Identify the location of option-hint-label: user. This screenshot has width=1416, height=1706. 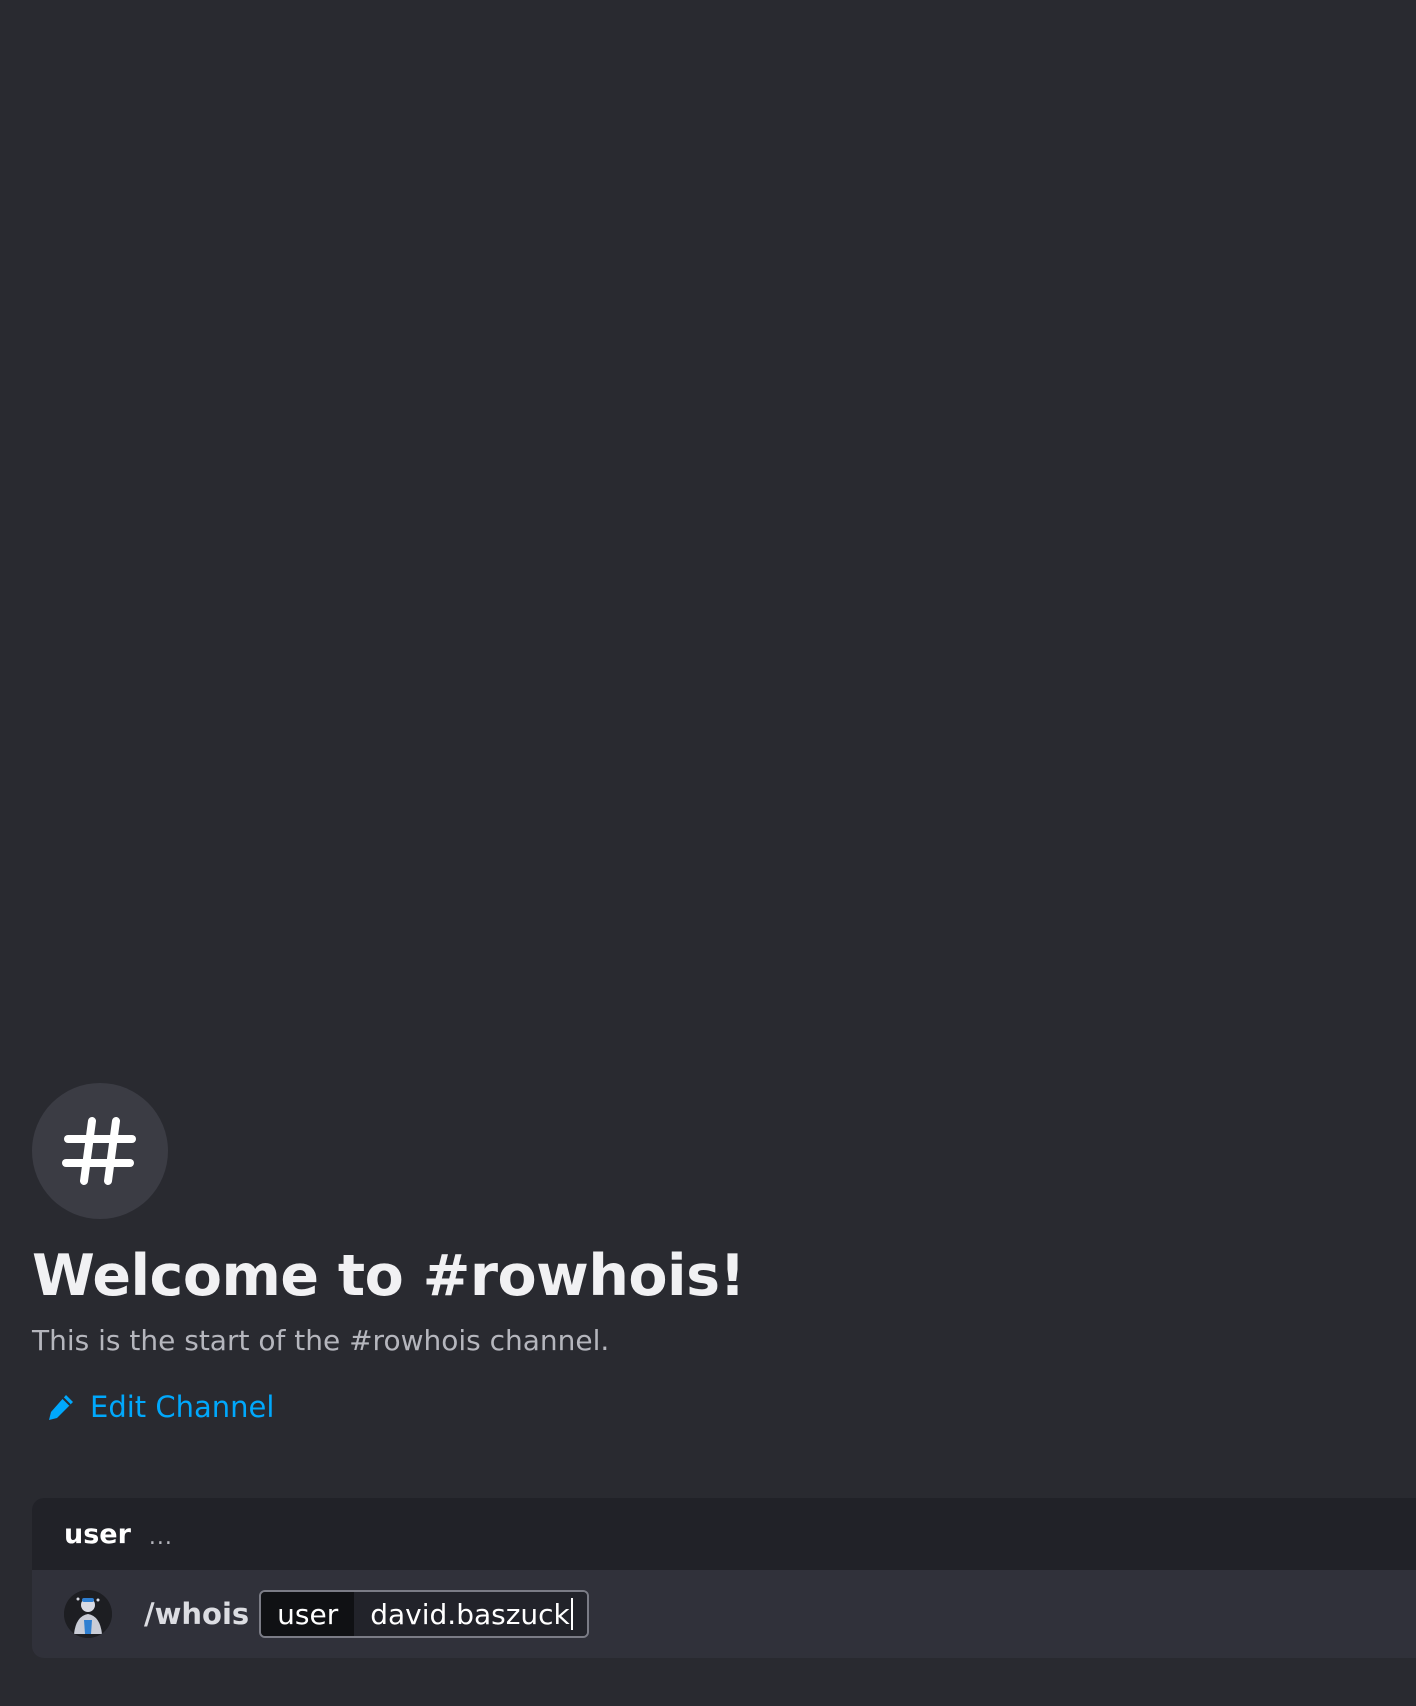
(97, 1534).